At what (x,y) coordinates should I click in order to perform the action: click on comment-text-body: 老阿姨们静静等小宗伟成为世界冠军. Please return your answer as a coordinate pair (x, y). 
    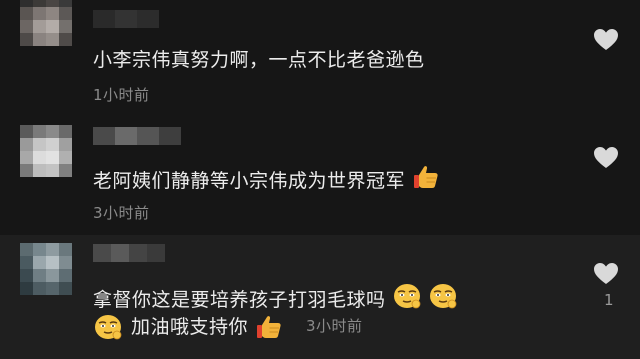
    Looking at the image, I should click on (249, 181).